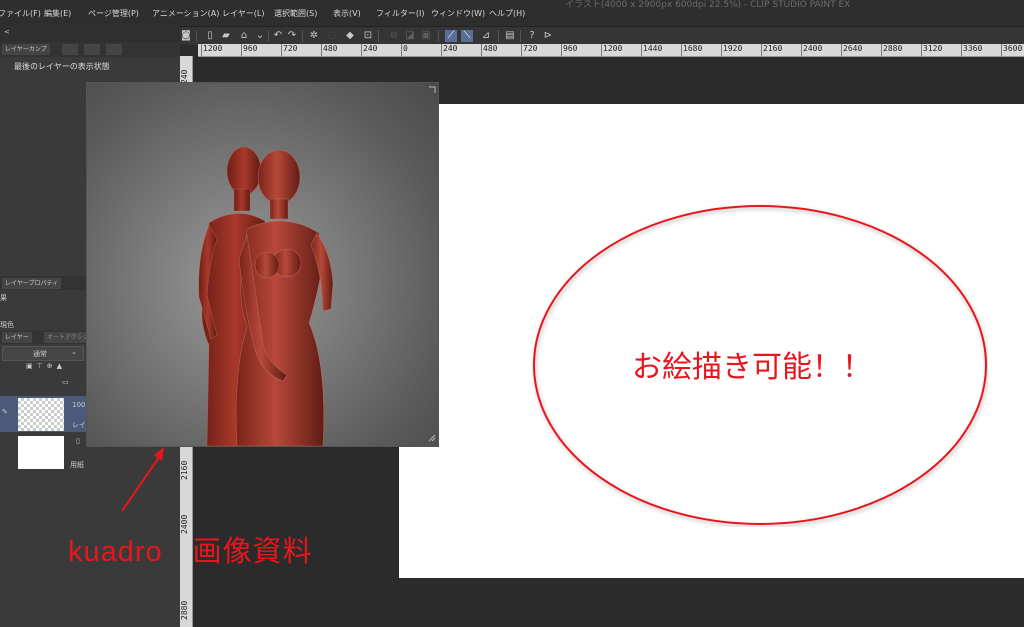 The image size is (1024, 627). What do you see at coordinates (350, 36) in the screenshot?
I see `fill-icon: ◆` at bounding box center [350, 36].